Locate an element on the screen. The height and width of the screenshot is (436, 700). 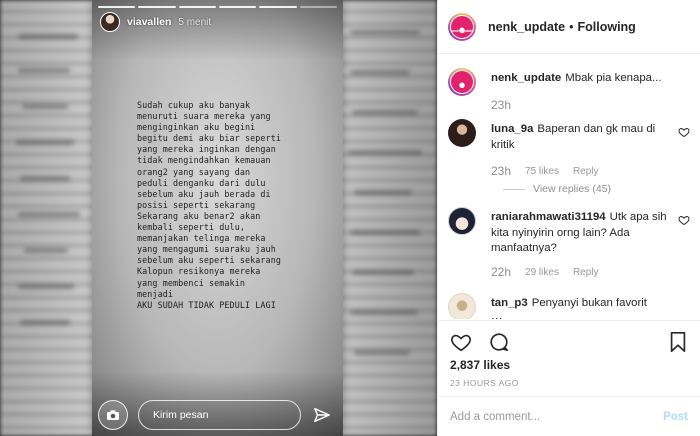
post-header: nenk_update nenk_update • Following is located at coordinates (569, 27).